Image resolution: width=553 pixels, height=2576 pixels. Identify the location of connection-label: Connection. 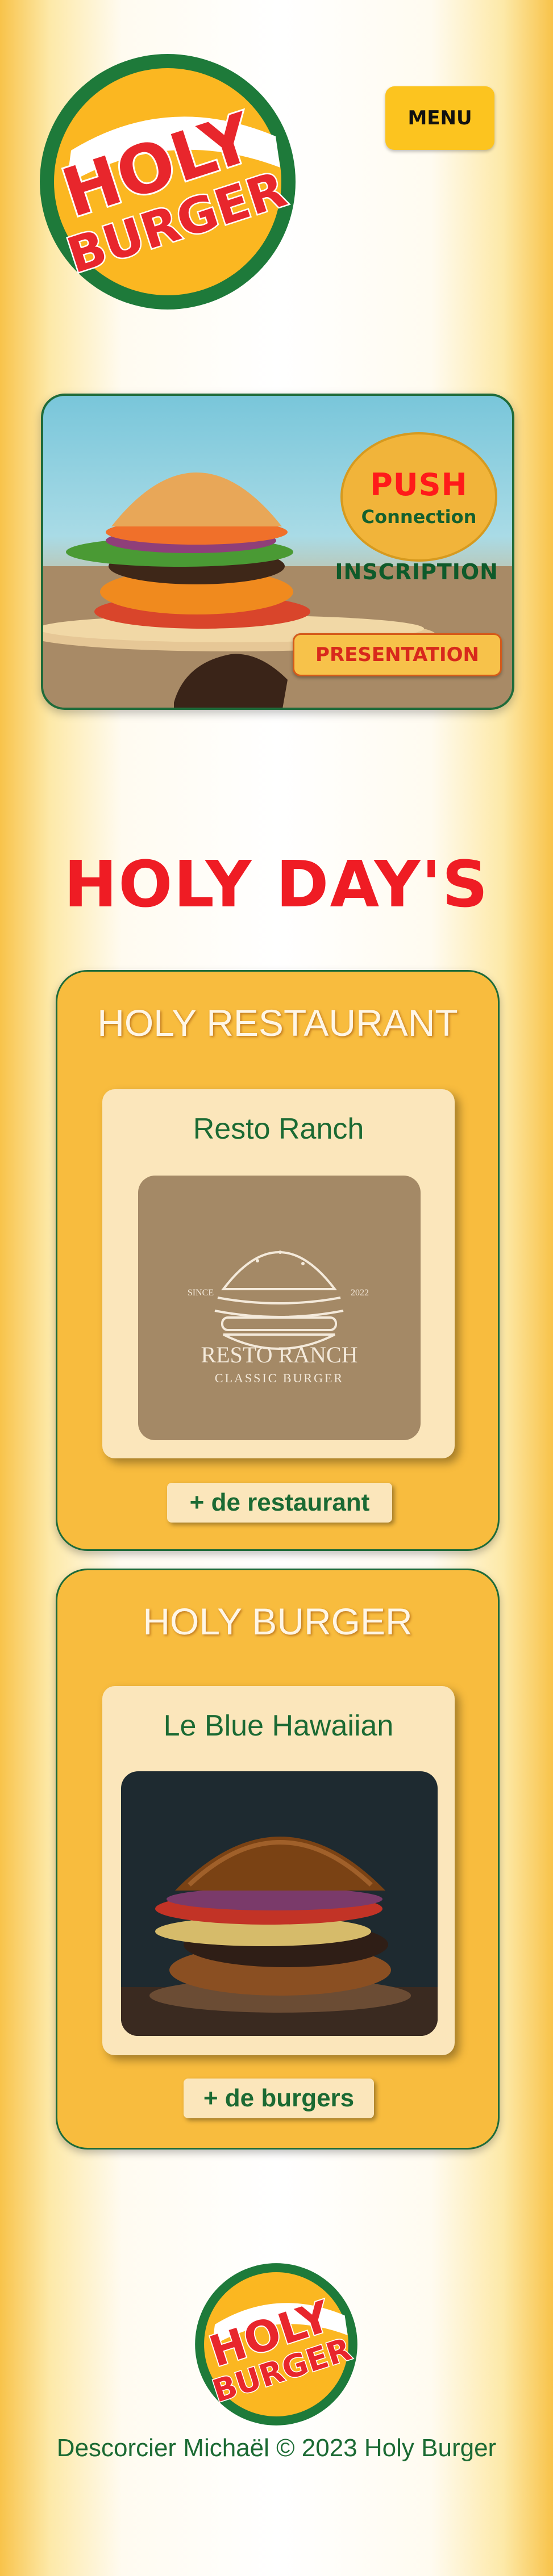
(419, 516).